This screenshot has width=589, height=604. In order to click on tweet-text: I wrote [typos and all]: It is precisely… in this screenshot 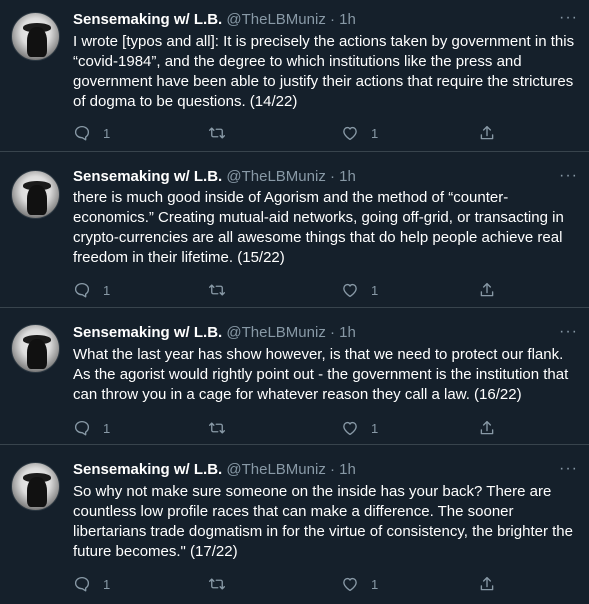, I will do `click(324, 71)`.